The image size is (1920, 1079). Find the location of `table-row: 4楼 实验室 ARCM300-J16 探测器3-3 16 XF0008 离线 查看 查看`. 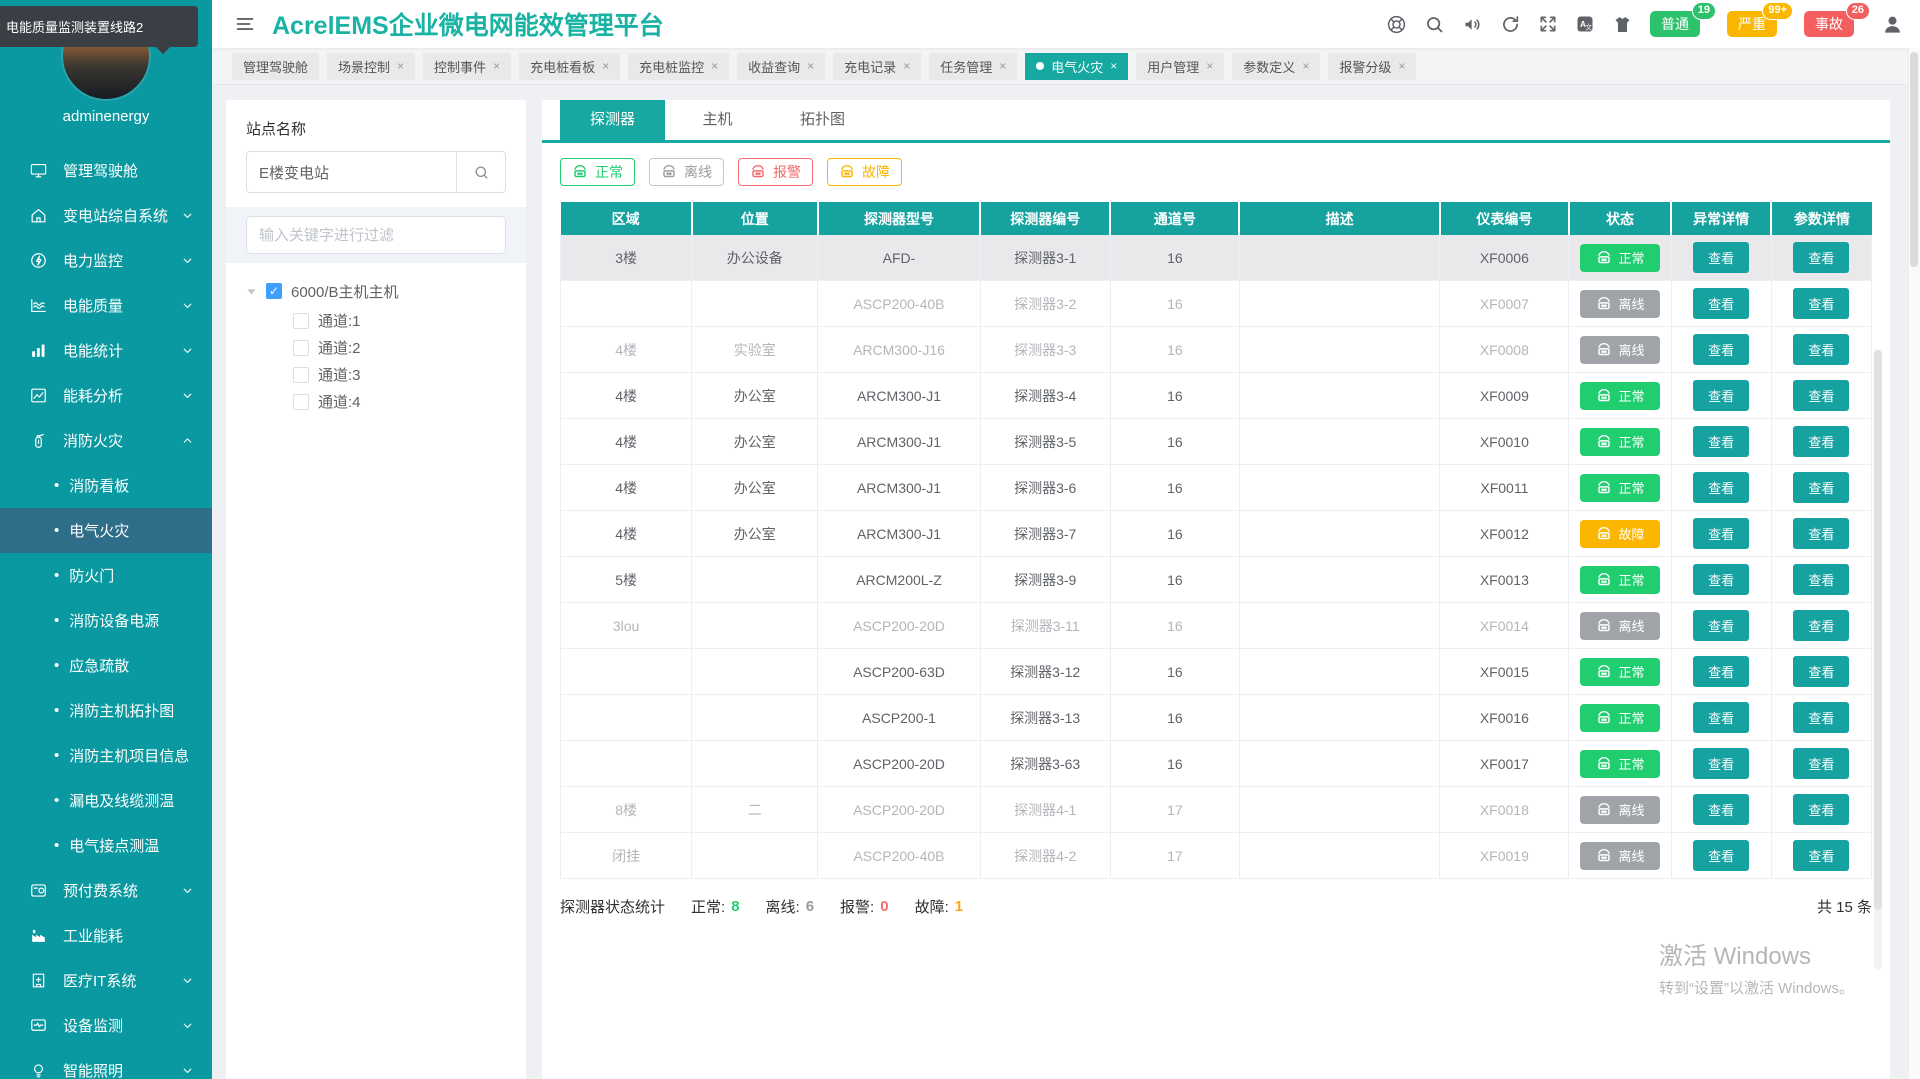

table-row: 4楼 实验室 ARCM300-J16 探测器3-3 16 XF0008 离线 查看 查看 is located at coordinates (1216, 349).